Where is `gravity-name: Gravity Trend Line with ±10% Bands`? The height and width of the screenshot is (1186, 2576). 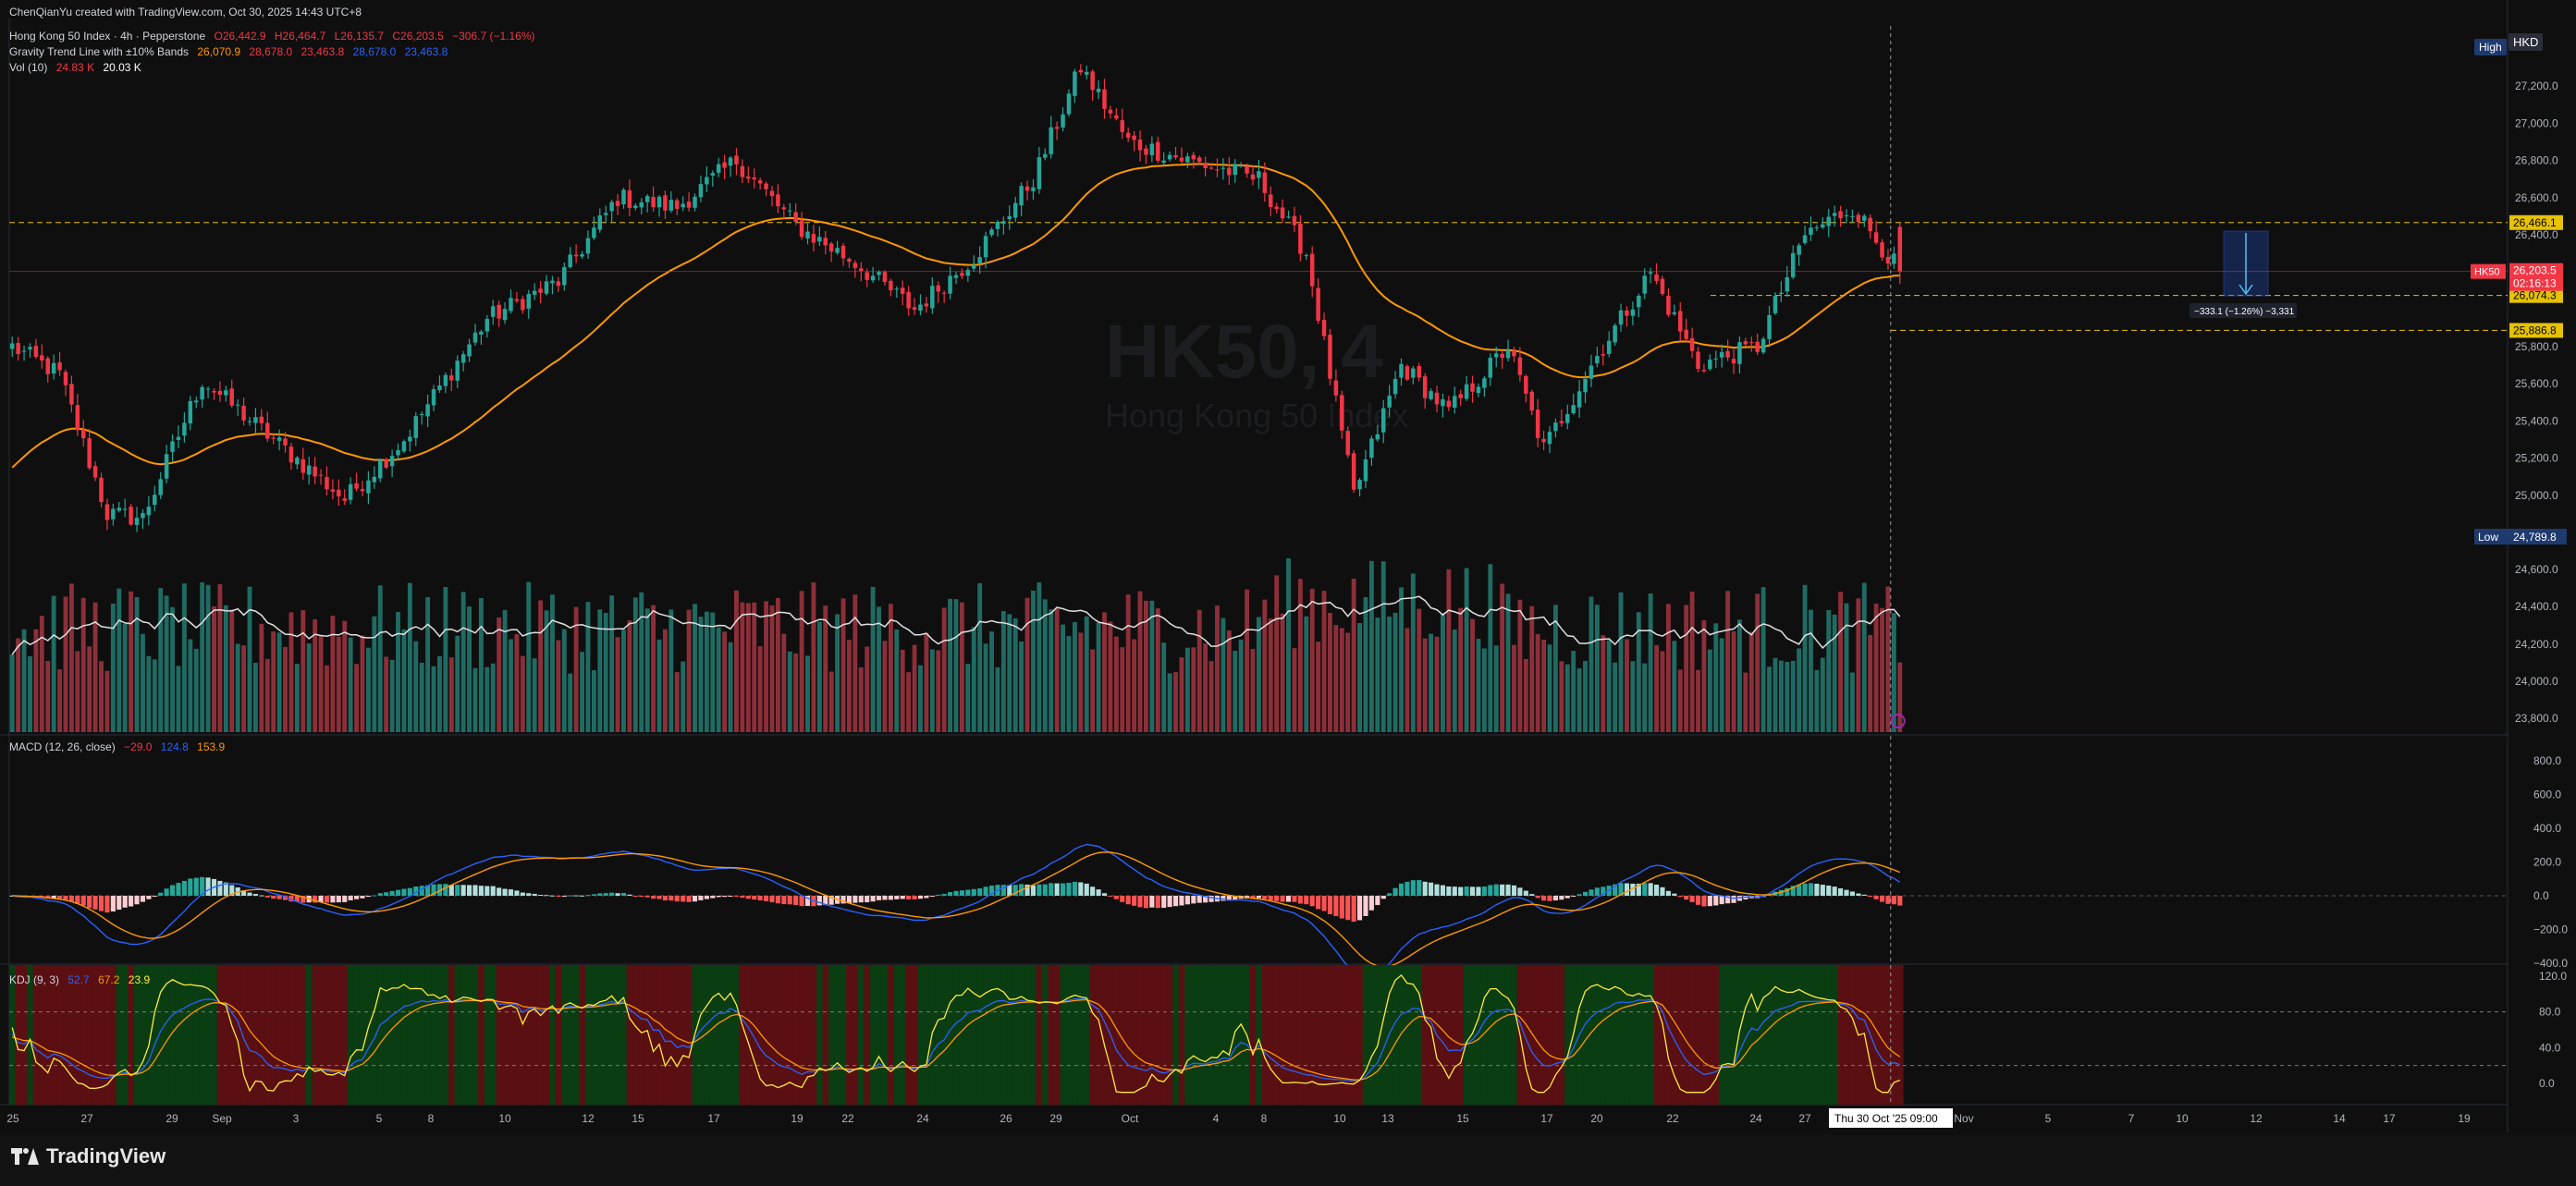 gravity-name: Gravity Trend Line with ±10% Bands is located at coordinates (99, 51).